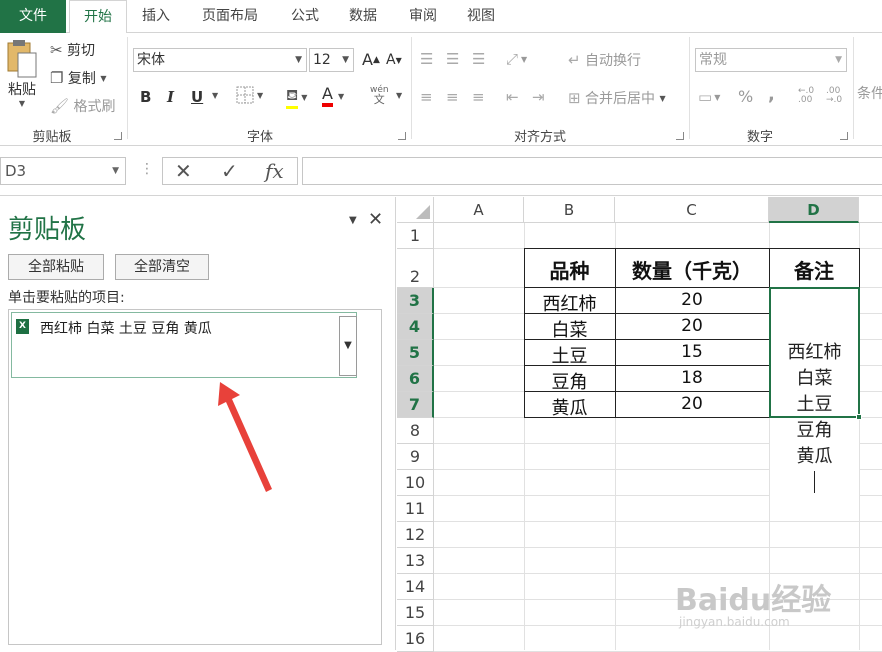 Image resolution: width=882 pixels, height=652 pixels. What do you see at coordinates (183, 171) in the screenshot?
I see `cancel-icon: ✕` at bounding box center [183, 171].